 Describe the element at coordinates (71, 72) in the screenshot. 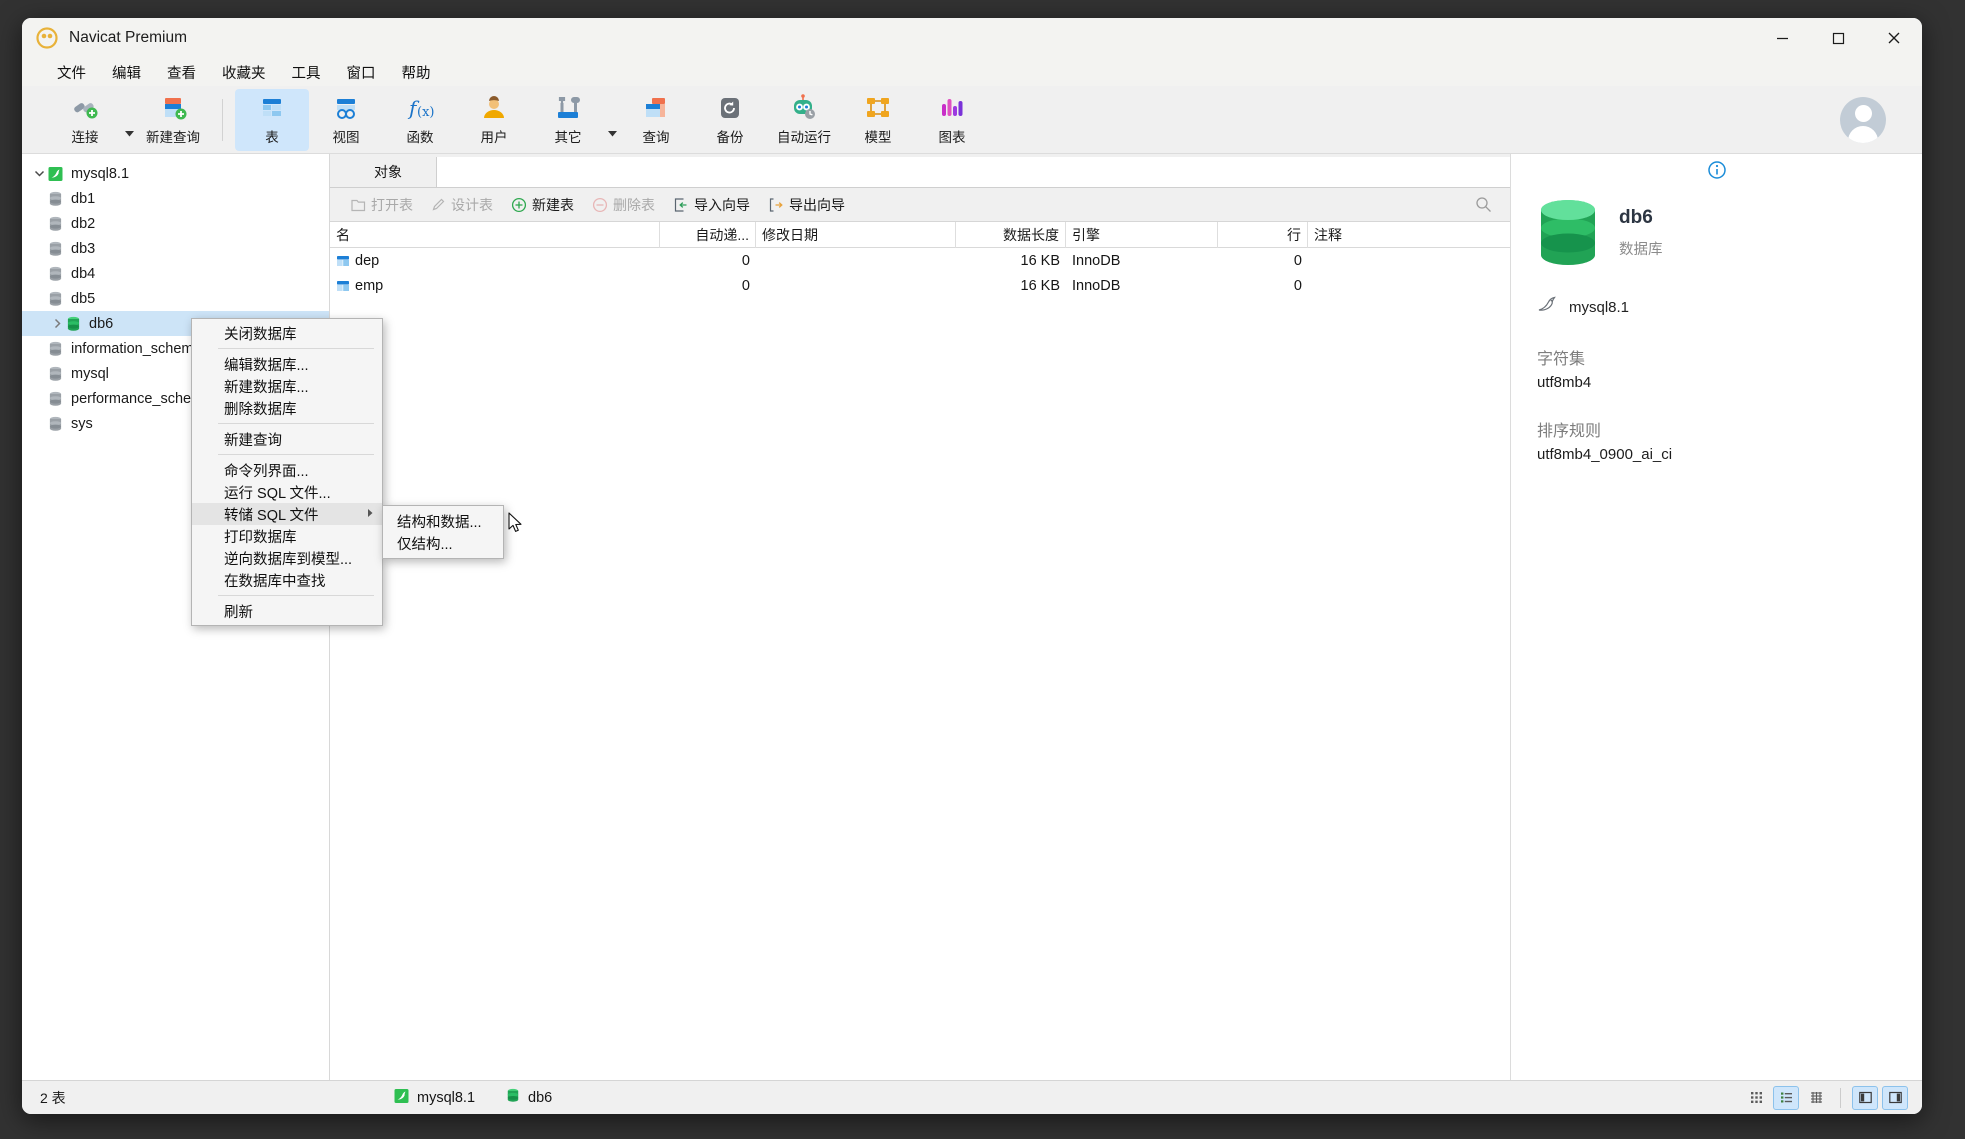

I see `menu-file: 文件` at that location.